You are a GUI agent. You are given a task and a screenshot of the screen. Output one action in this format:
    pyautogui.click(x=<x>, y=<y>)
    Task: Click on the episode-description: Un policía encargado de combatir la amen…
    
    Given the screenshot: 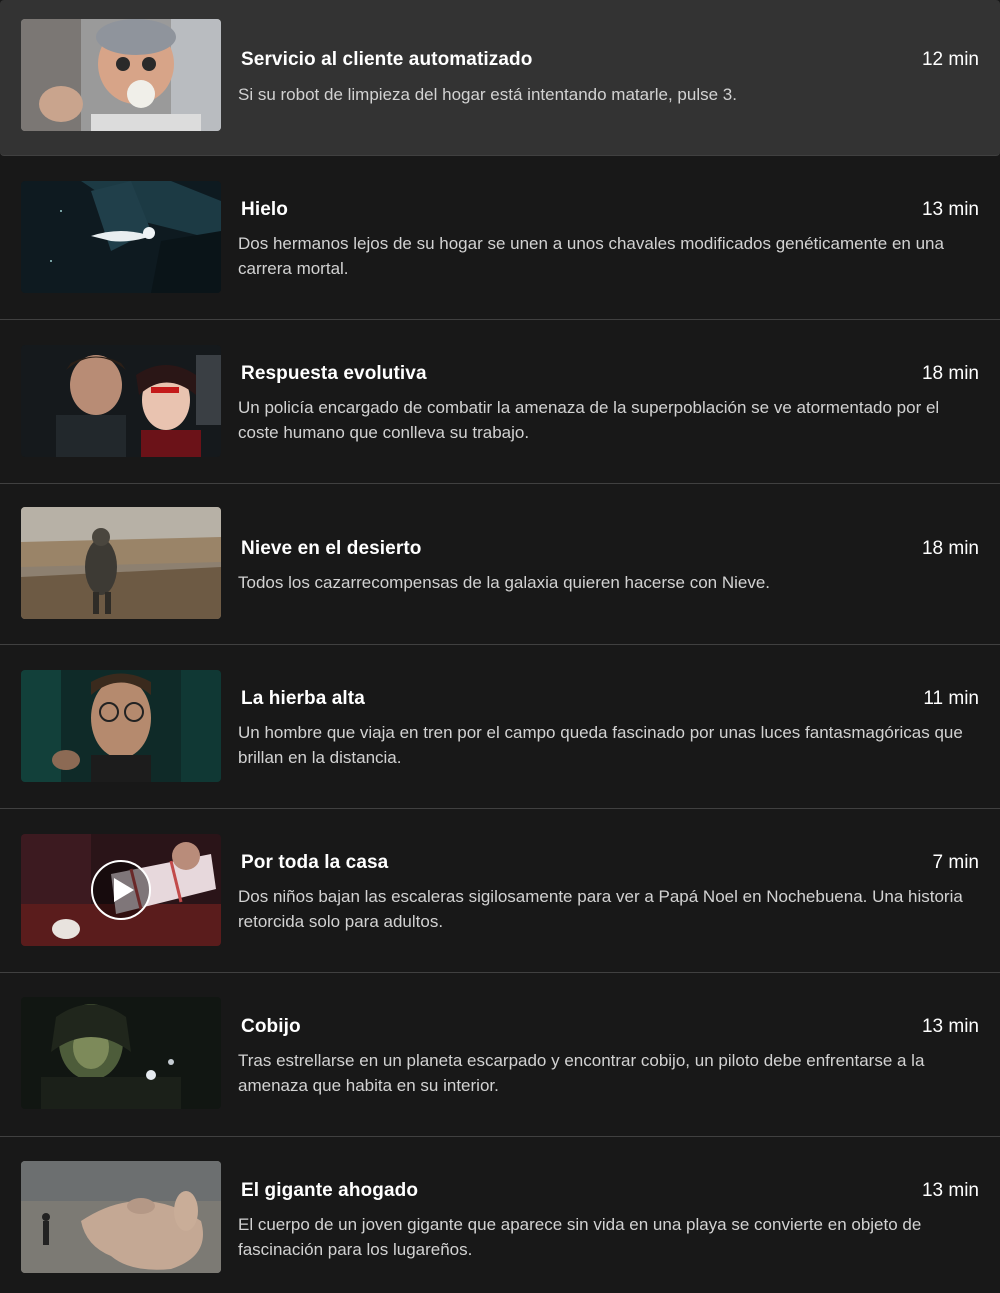 What is the action you would take?
    pyautogui.click(x=589, y=420)
    